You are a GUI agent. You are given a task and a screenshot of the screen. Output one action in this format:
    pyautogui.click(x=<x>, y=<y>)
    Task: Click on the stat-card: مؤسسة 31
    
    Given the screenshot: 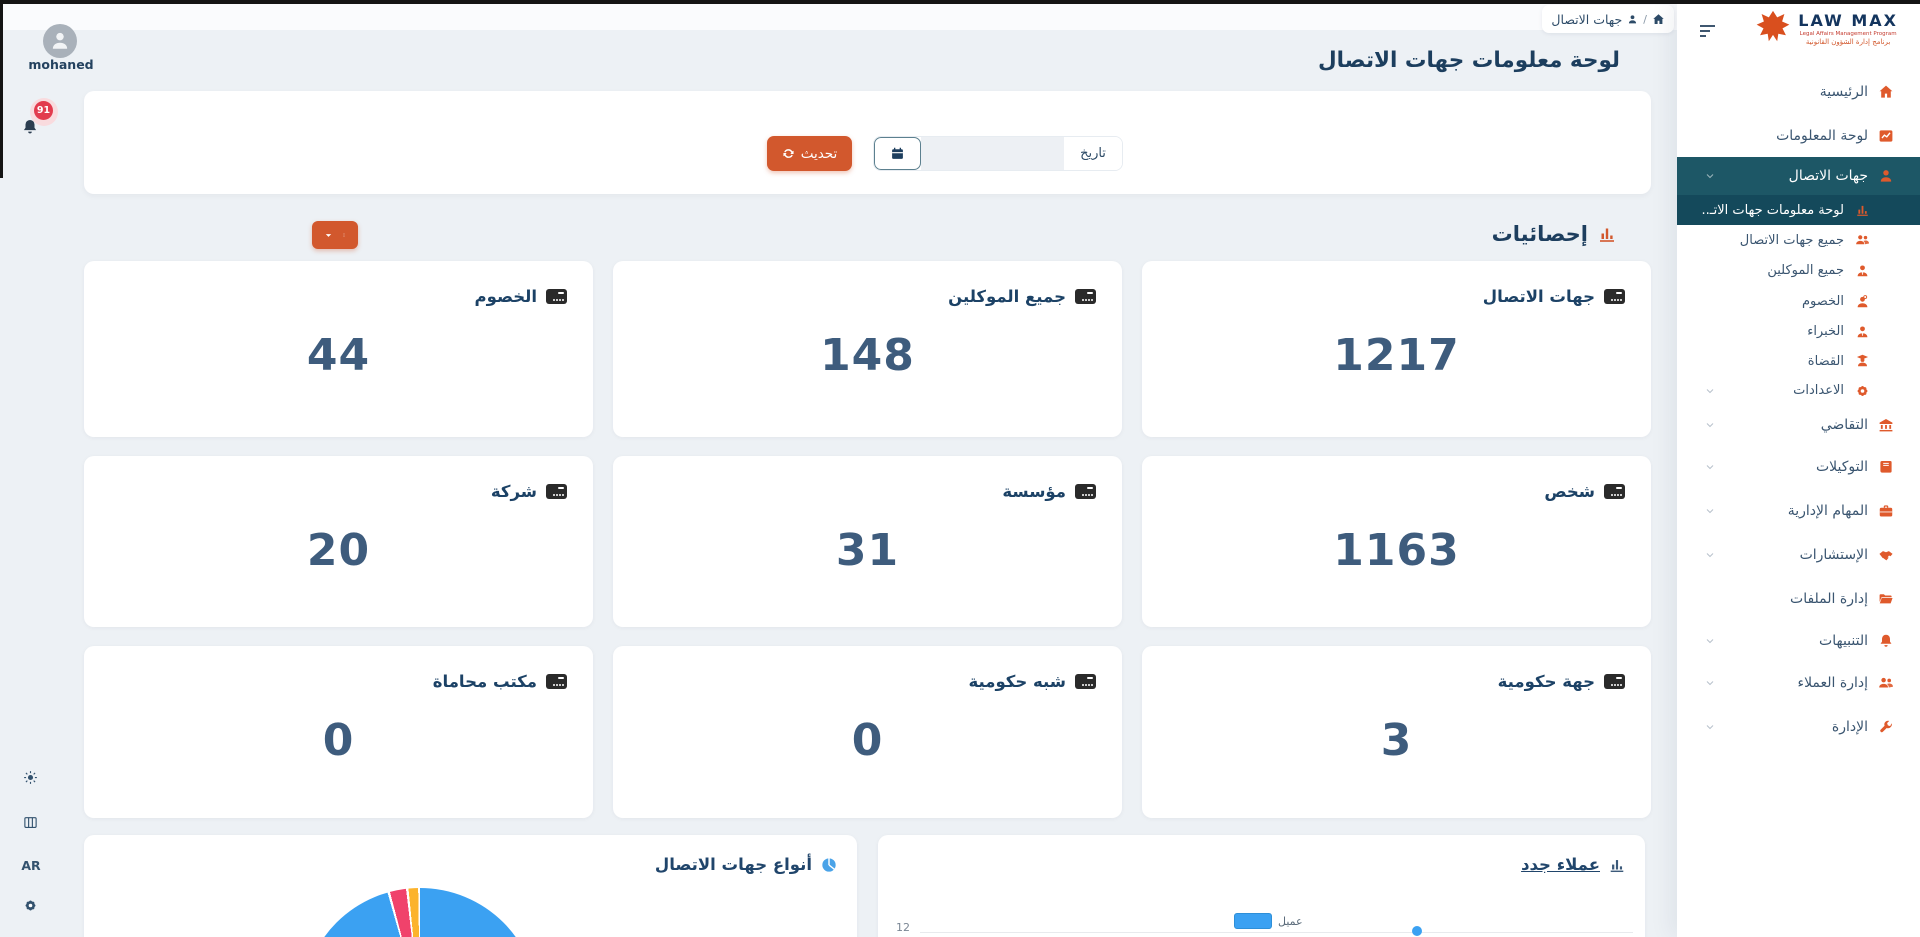 What is the action you would take?
    pyautogui.click(x=867, y=541)
    